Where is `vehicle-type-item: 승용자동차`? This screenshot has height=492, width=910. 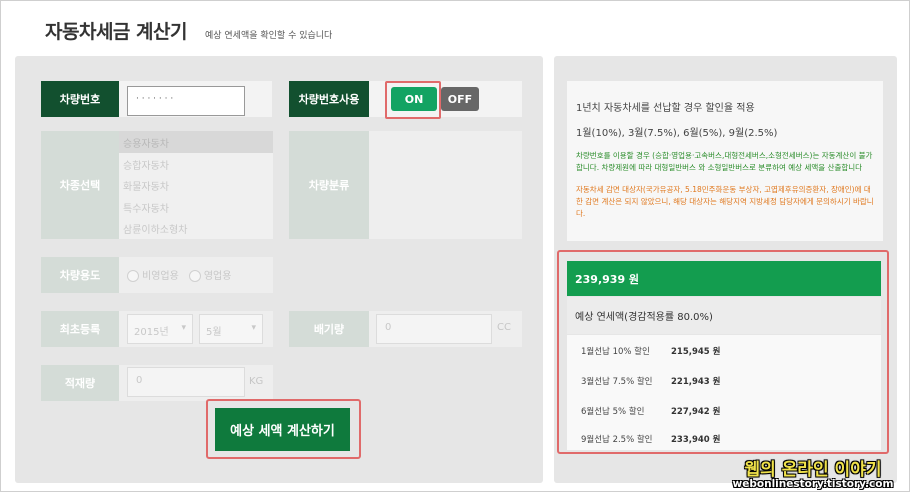
vehicle-type-item: 승용자동차 is located at coordinates (196, 142).